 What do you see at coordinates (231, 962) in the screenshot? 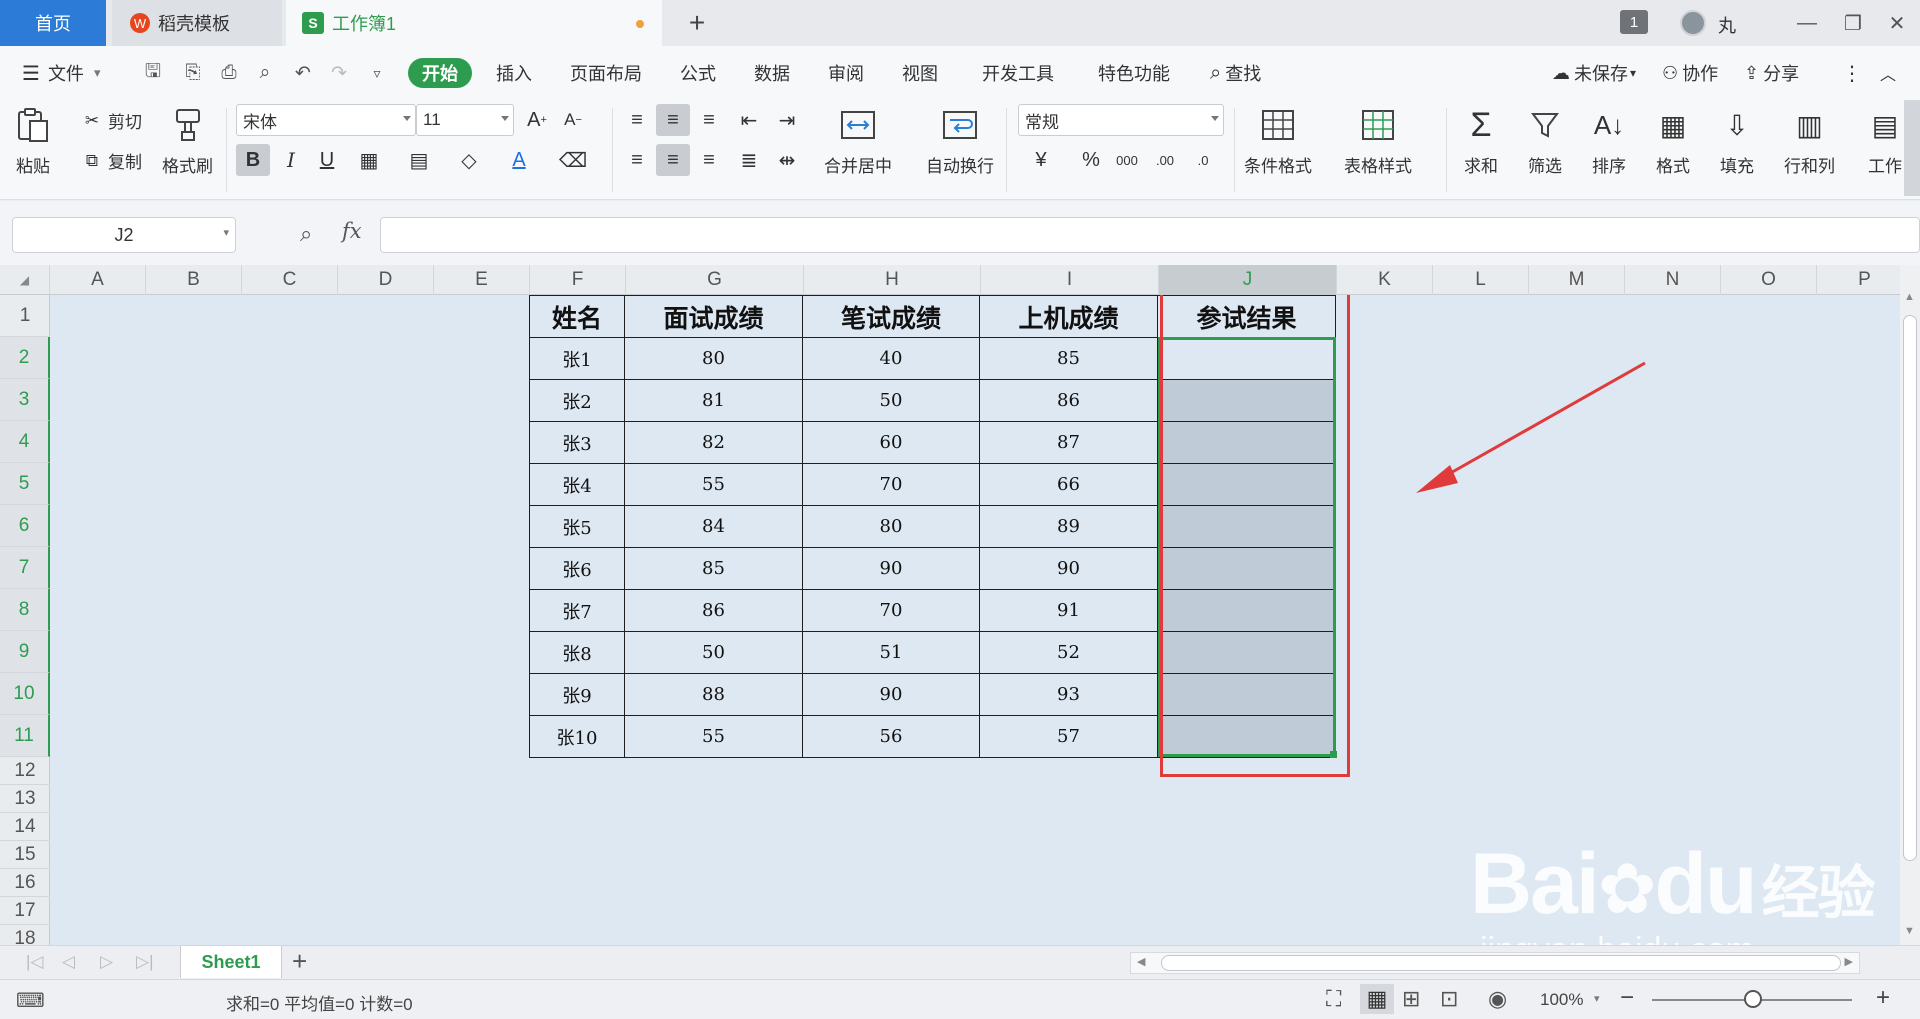
I see `sheet-tab-sheet1: Sheet1` at bounding box center [231, 962].